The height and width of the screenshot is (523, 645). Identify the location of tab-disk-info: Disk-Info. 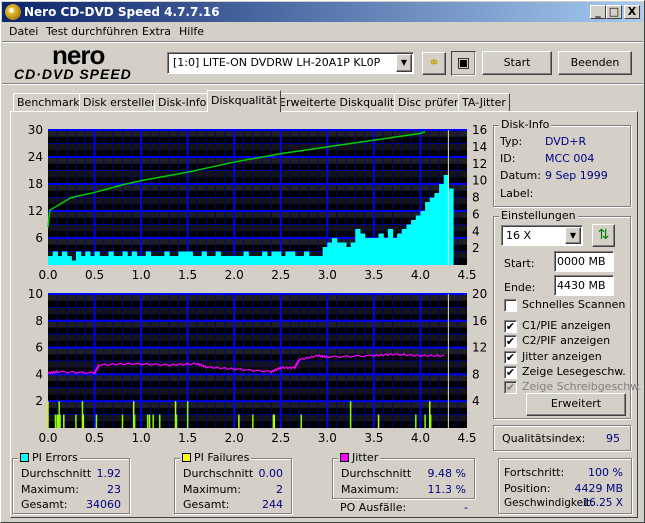
(182, 102).